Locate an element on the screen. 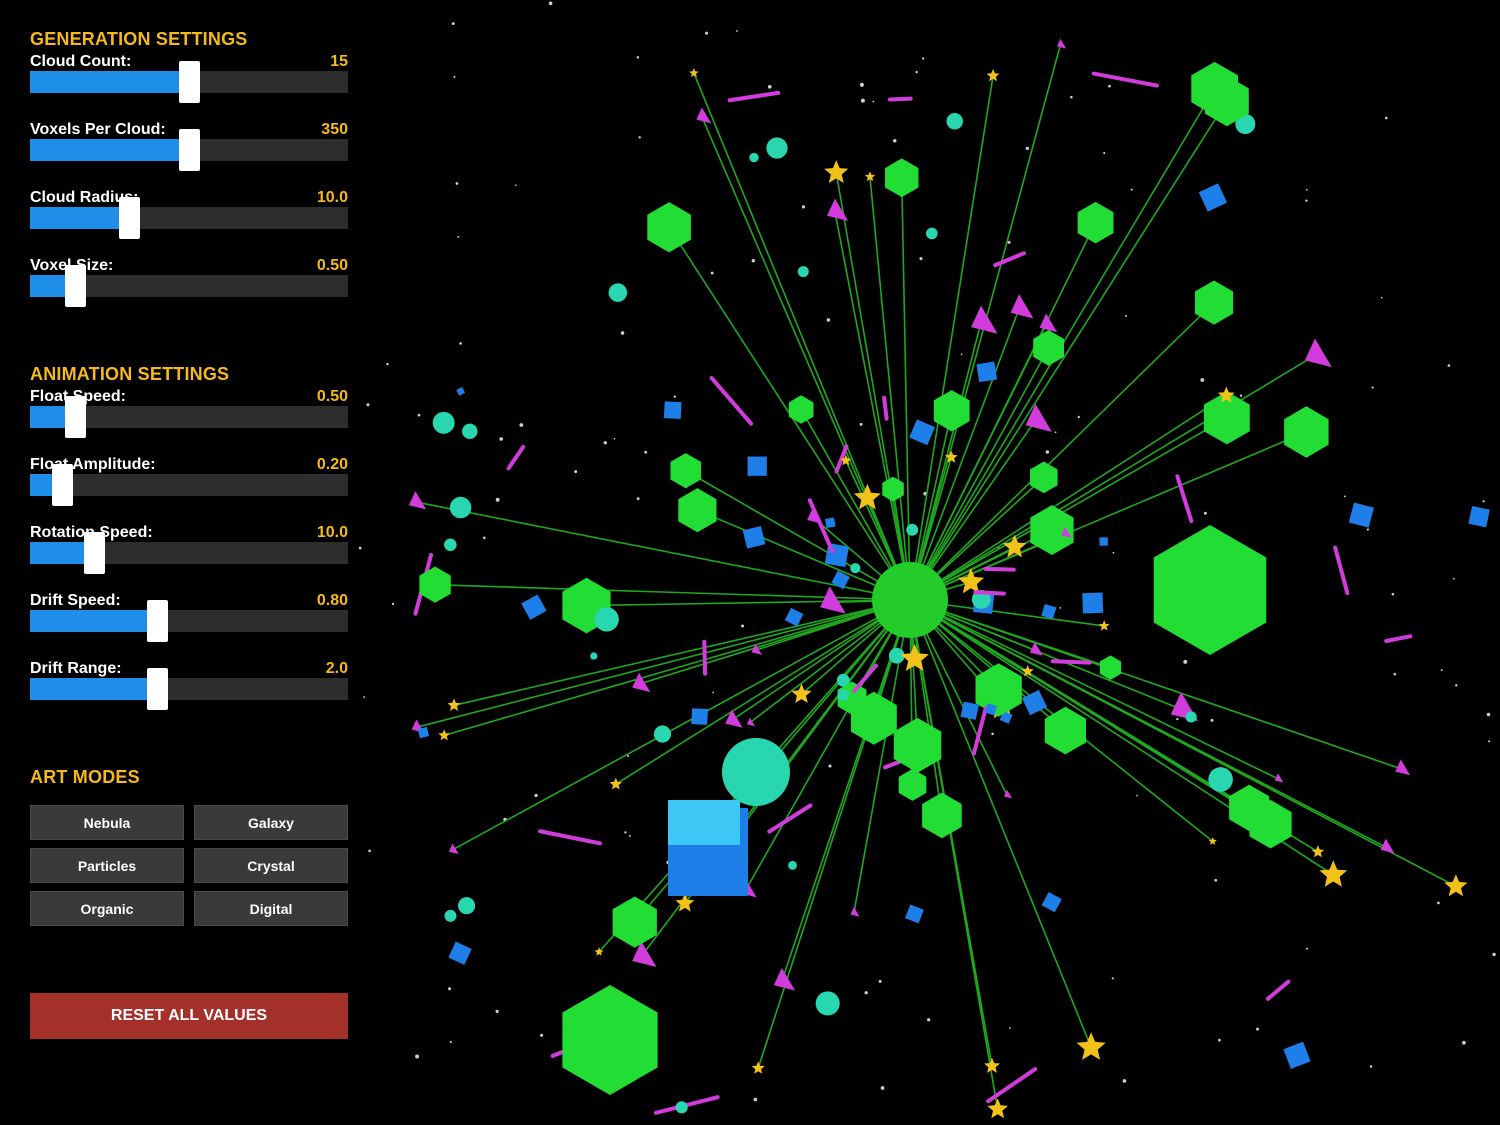  drift-range-label: Drift Range: is located at coordinates (76, 668).